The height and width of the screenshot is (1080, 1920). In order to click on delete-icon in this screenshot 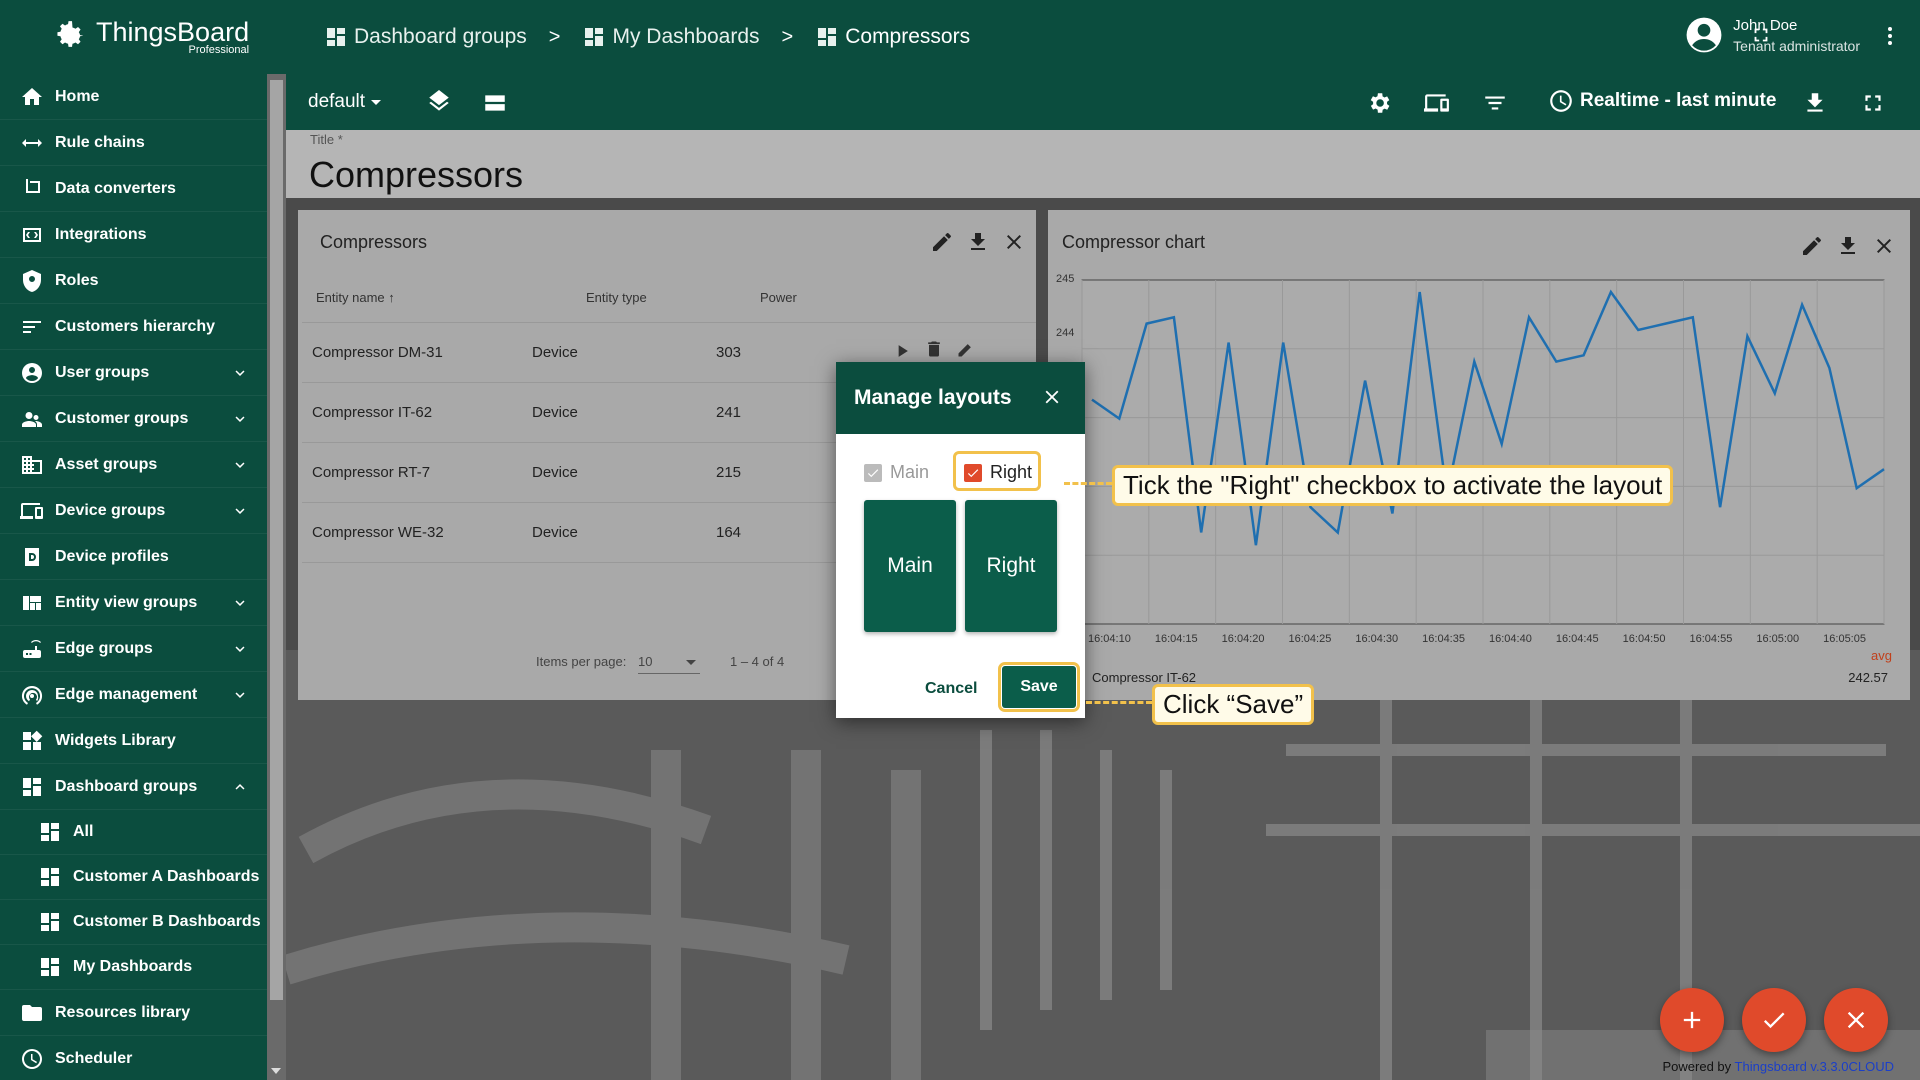, I will do `click(934, 351)`.